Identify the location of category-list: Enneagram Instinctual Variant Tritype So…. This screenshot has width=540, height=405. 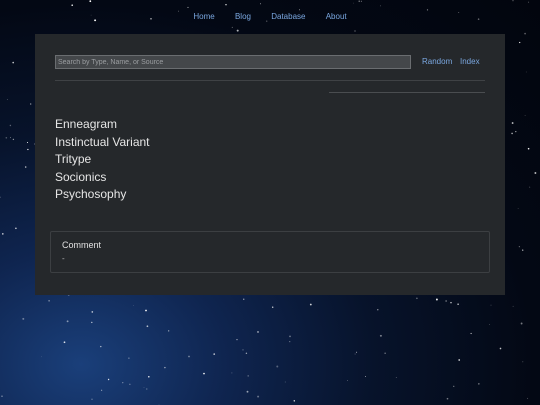
(102, 160).